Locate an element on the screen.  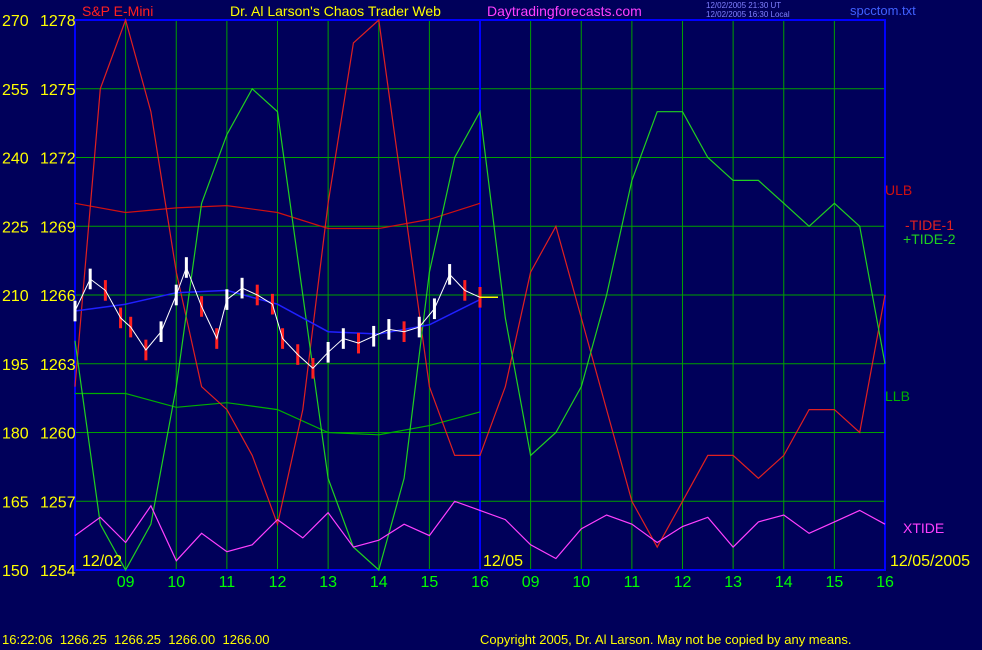
y-tick-tide: 195 is located at coordinates (15, 365).